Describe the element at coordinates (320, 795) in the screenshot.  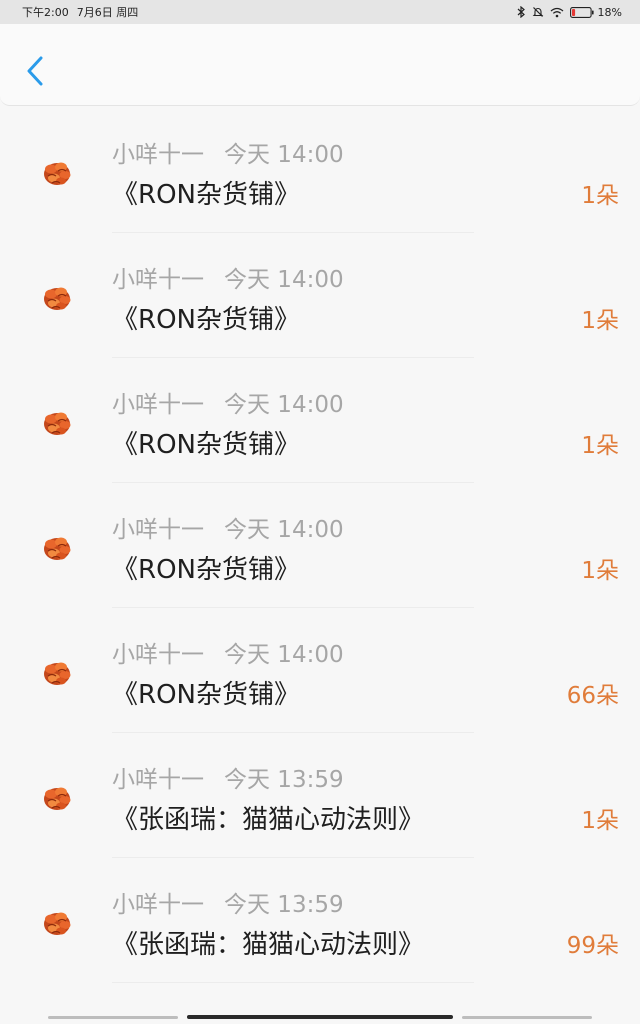
I see `list-item: 小咩十一 今天 13:59 《张函瑞：猫猫心动法则》 1朵` at that location.